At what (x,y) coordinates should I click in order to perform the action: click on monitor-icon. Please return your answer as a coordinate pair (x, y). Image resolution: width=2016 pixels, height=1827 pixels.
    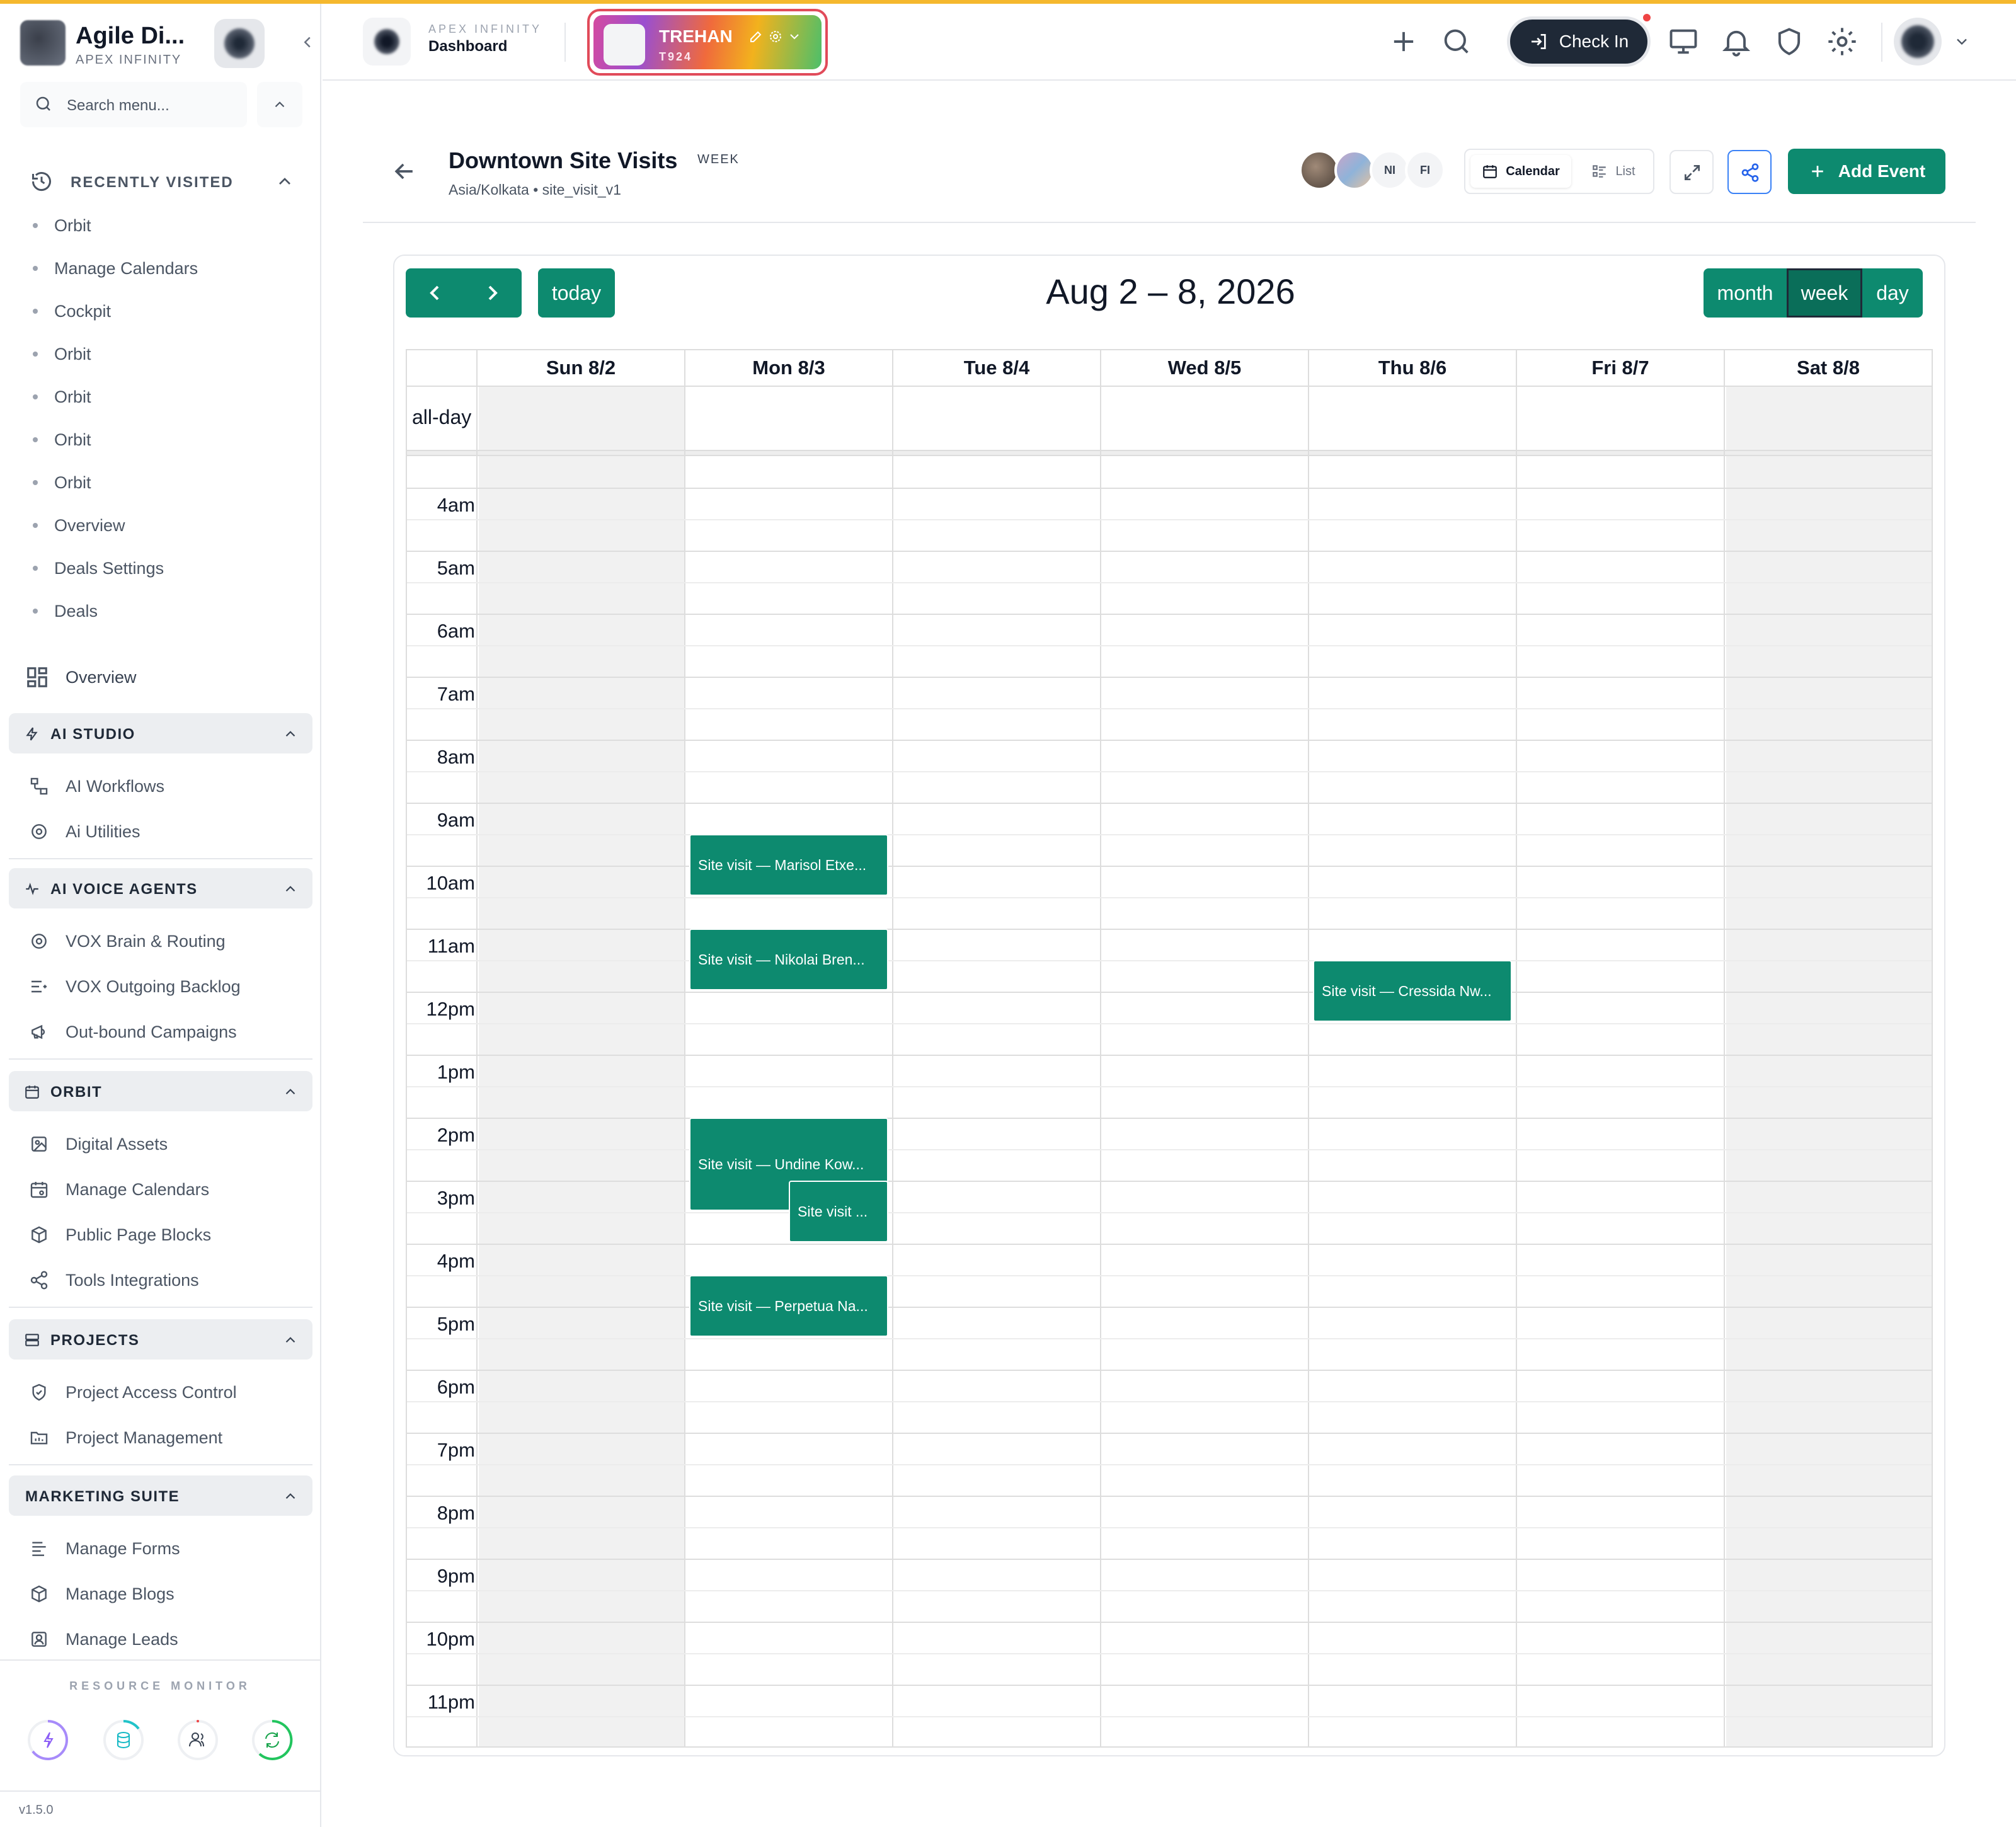
    Looking at the image, I should click on (1683, 41).